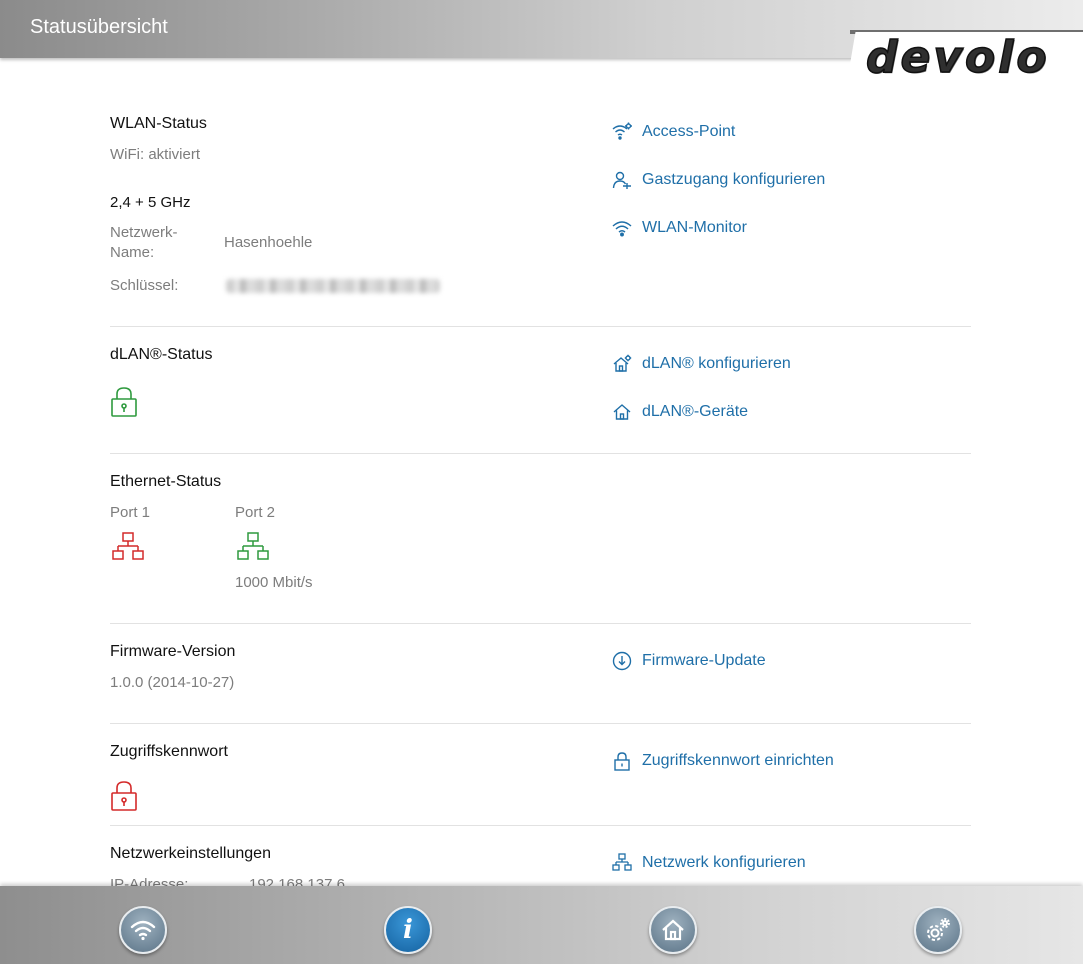 Image resolution: width=1083 pixels, height=964 pixels. I want to click on network-icon, so click(622, 862).